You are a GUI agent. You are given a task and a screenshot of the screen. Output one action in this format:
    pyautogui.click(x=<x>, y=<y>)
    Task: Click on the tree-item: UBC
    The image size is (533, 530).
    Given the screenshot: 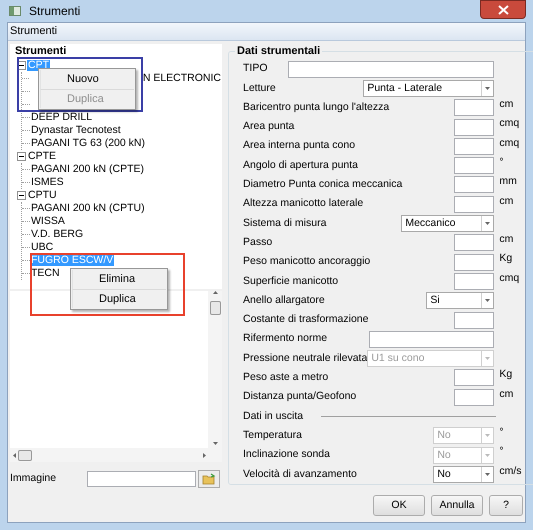 What is the action you would take?
    pyautogui.click(x=42, y=247)
    